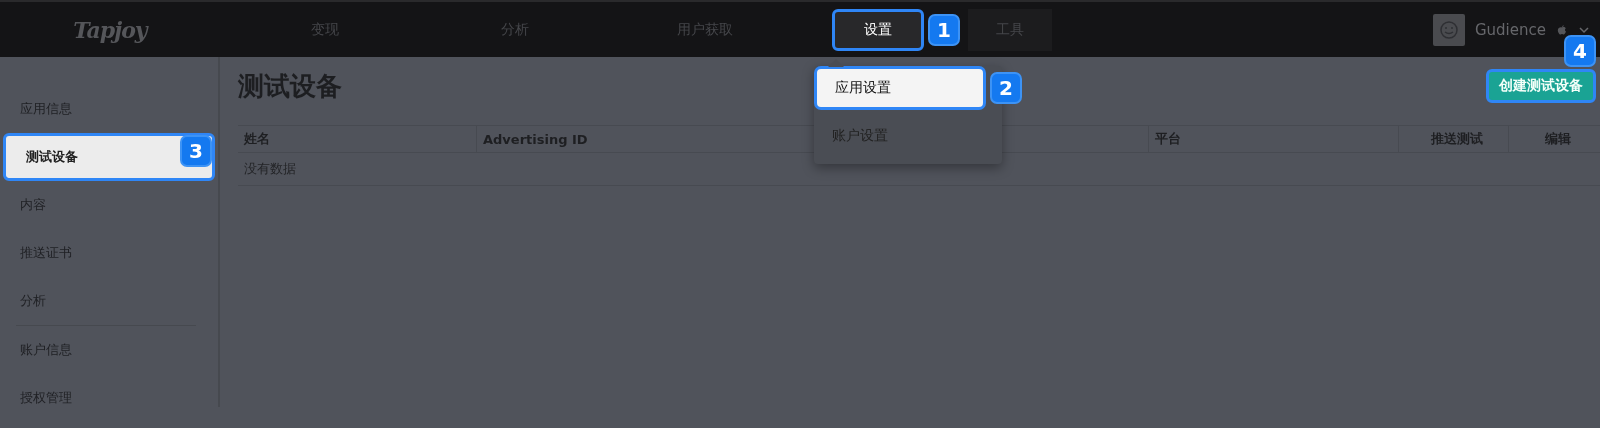 The width and height of the screenshot is (1600, 428). Describe the element at coordinates (257, 139) in the screenshot. I see `column-header: 姓名` at that location.